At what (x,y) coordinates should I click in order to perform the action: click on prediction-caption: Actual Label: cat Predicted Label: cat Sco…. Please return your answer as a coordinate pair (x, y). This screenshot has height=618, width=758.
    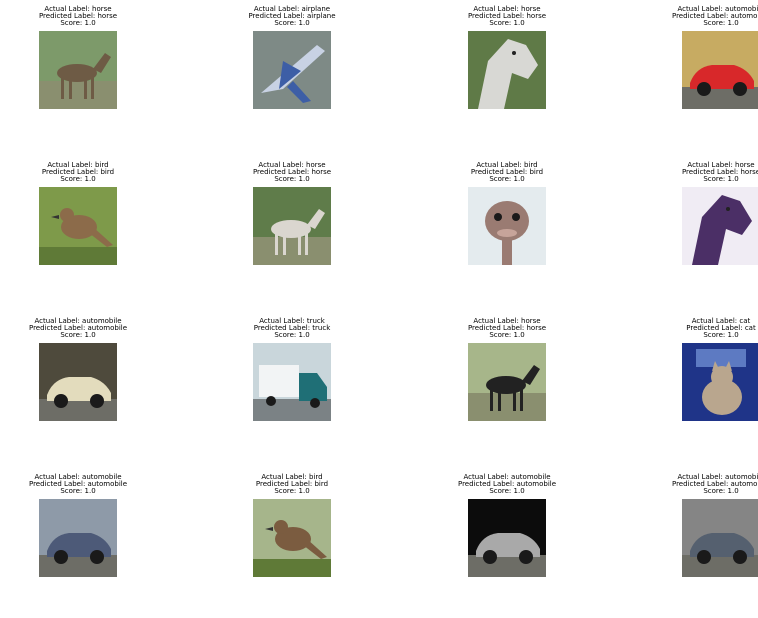
    Looking at the image, I should click on (699, 328).